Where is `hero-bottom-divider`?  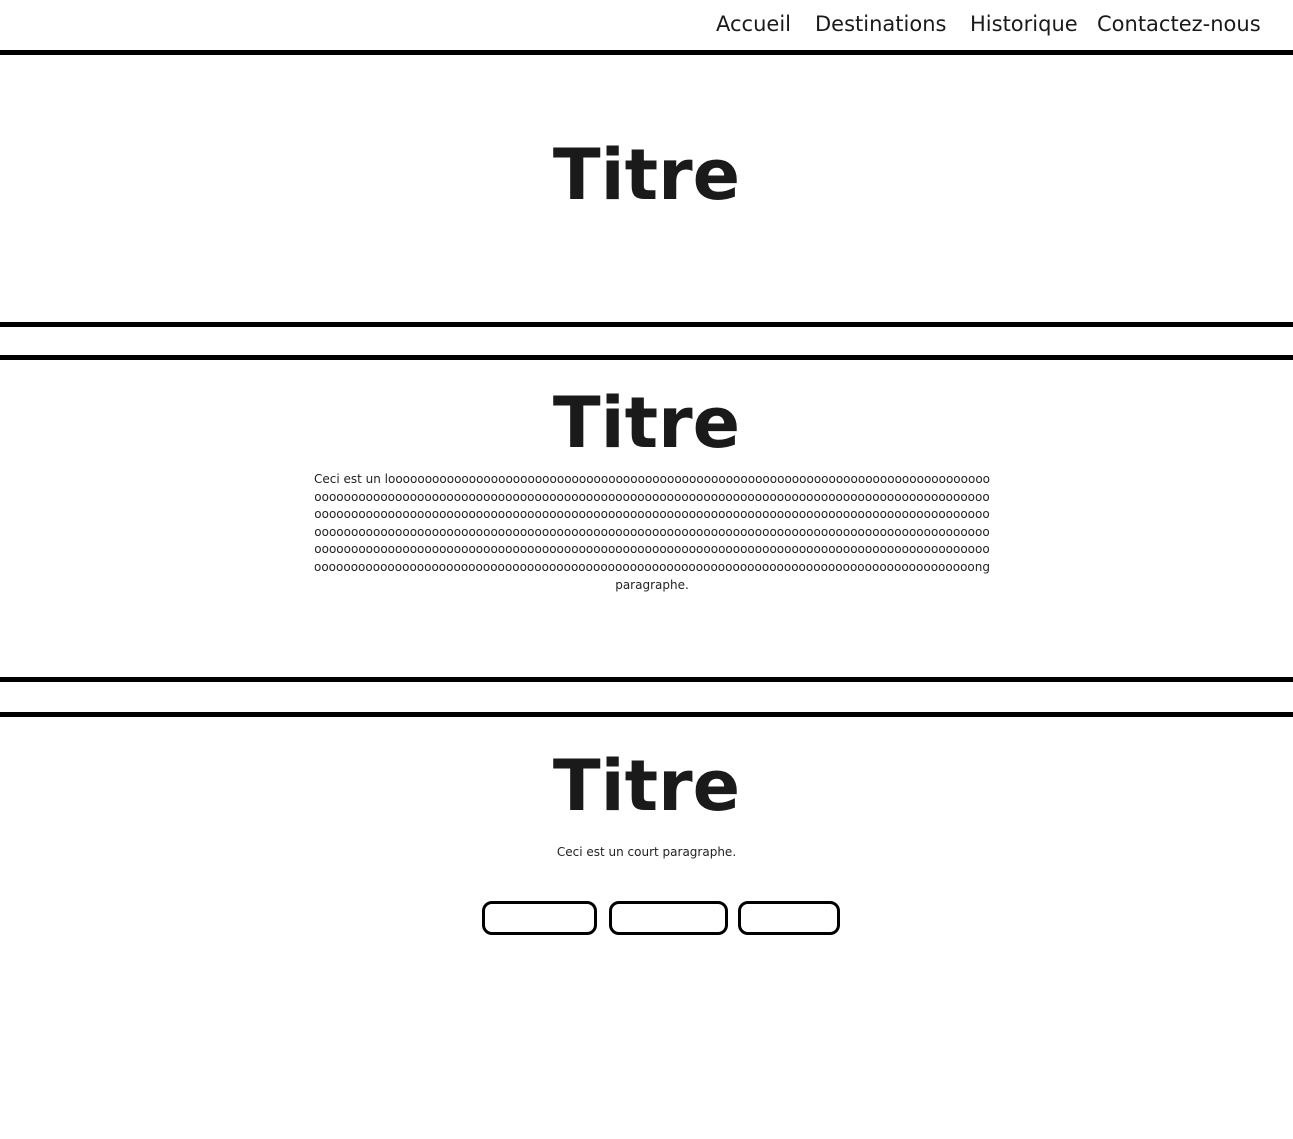
hero-bottom-divider is located at coordinates (646, 324).